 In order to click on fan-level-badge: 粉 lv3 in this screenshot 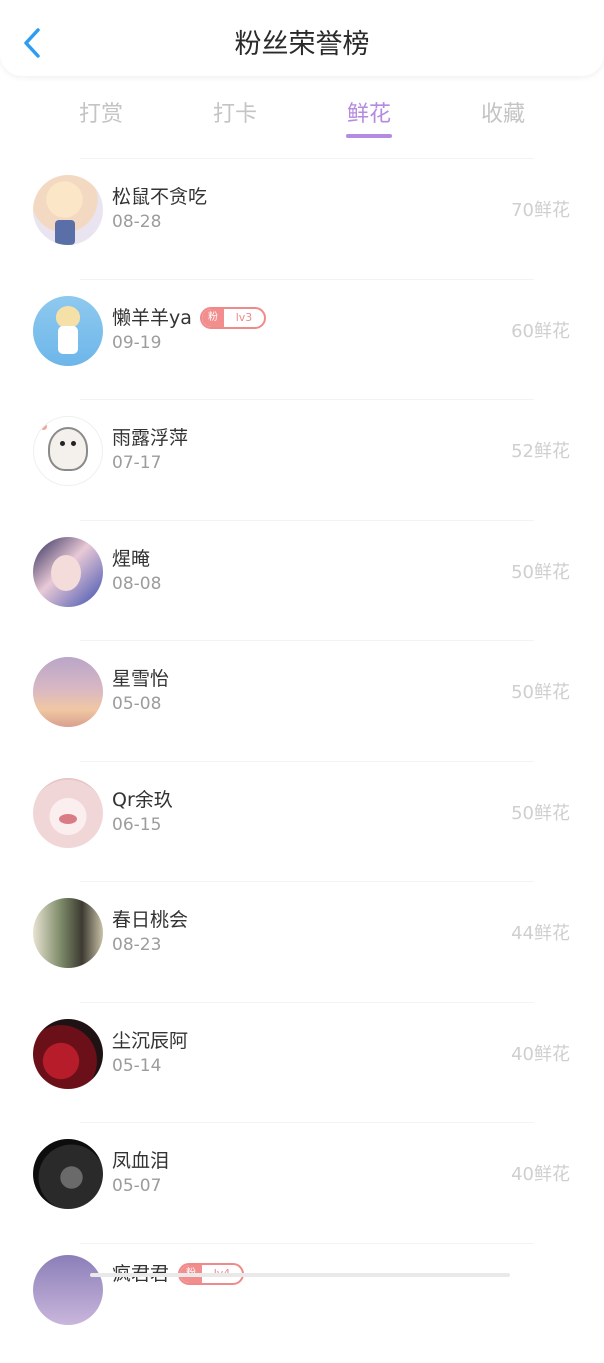, I will do `click(233, 318)`.